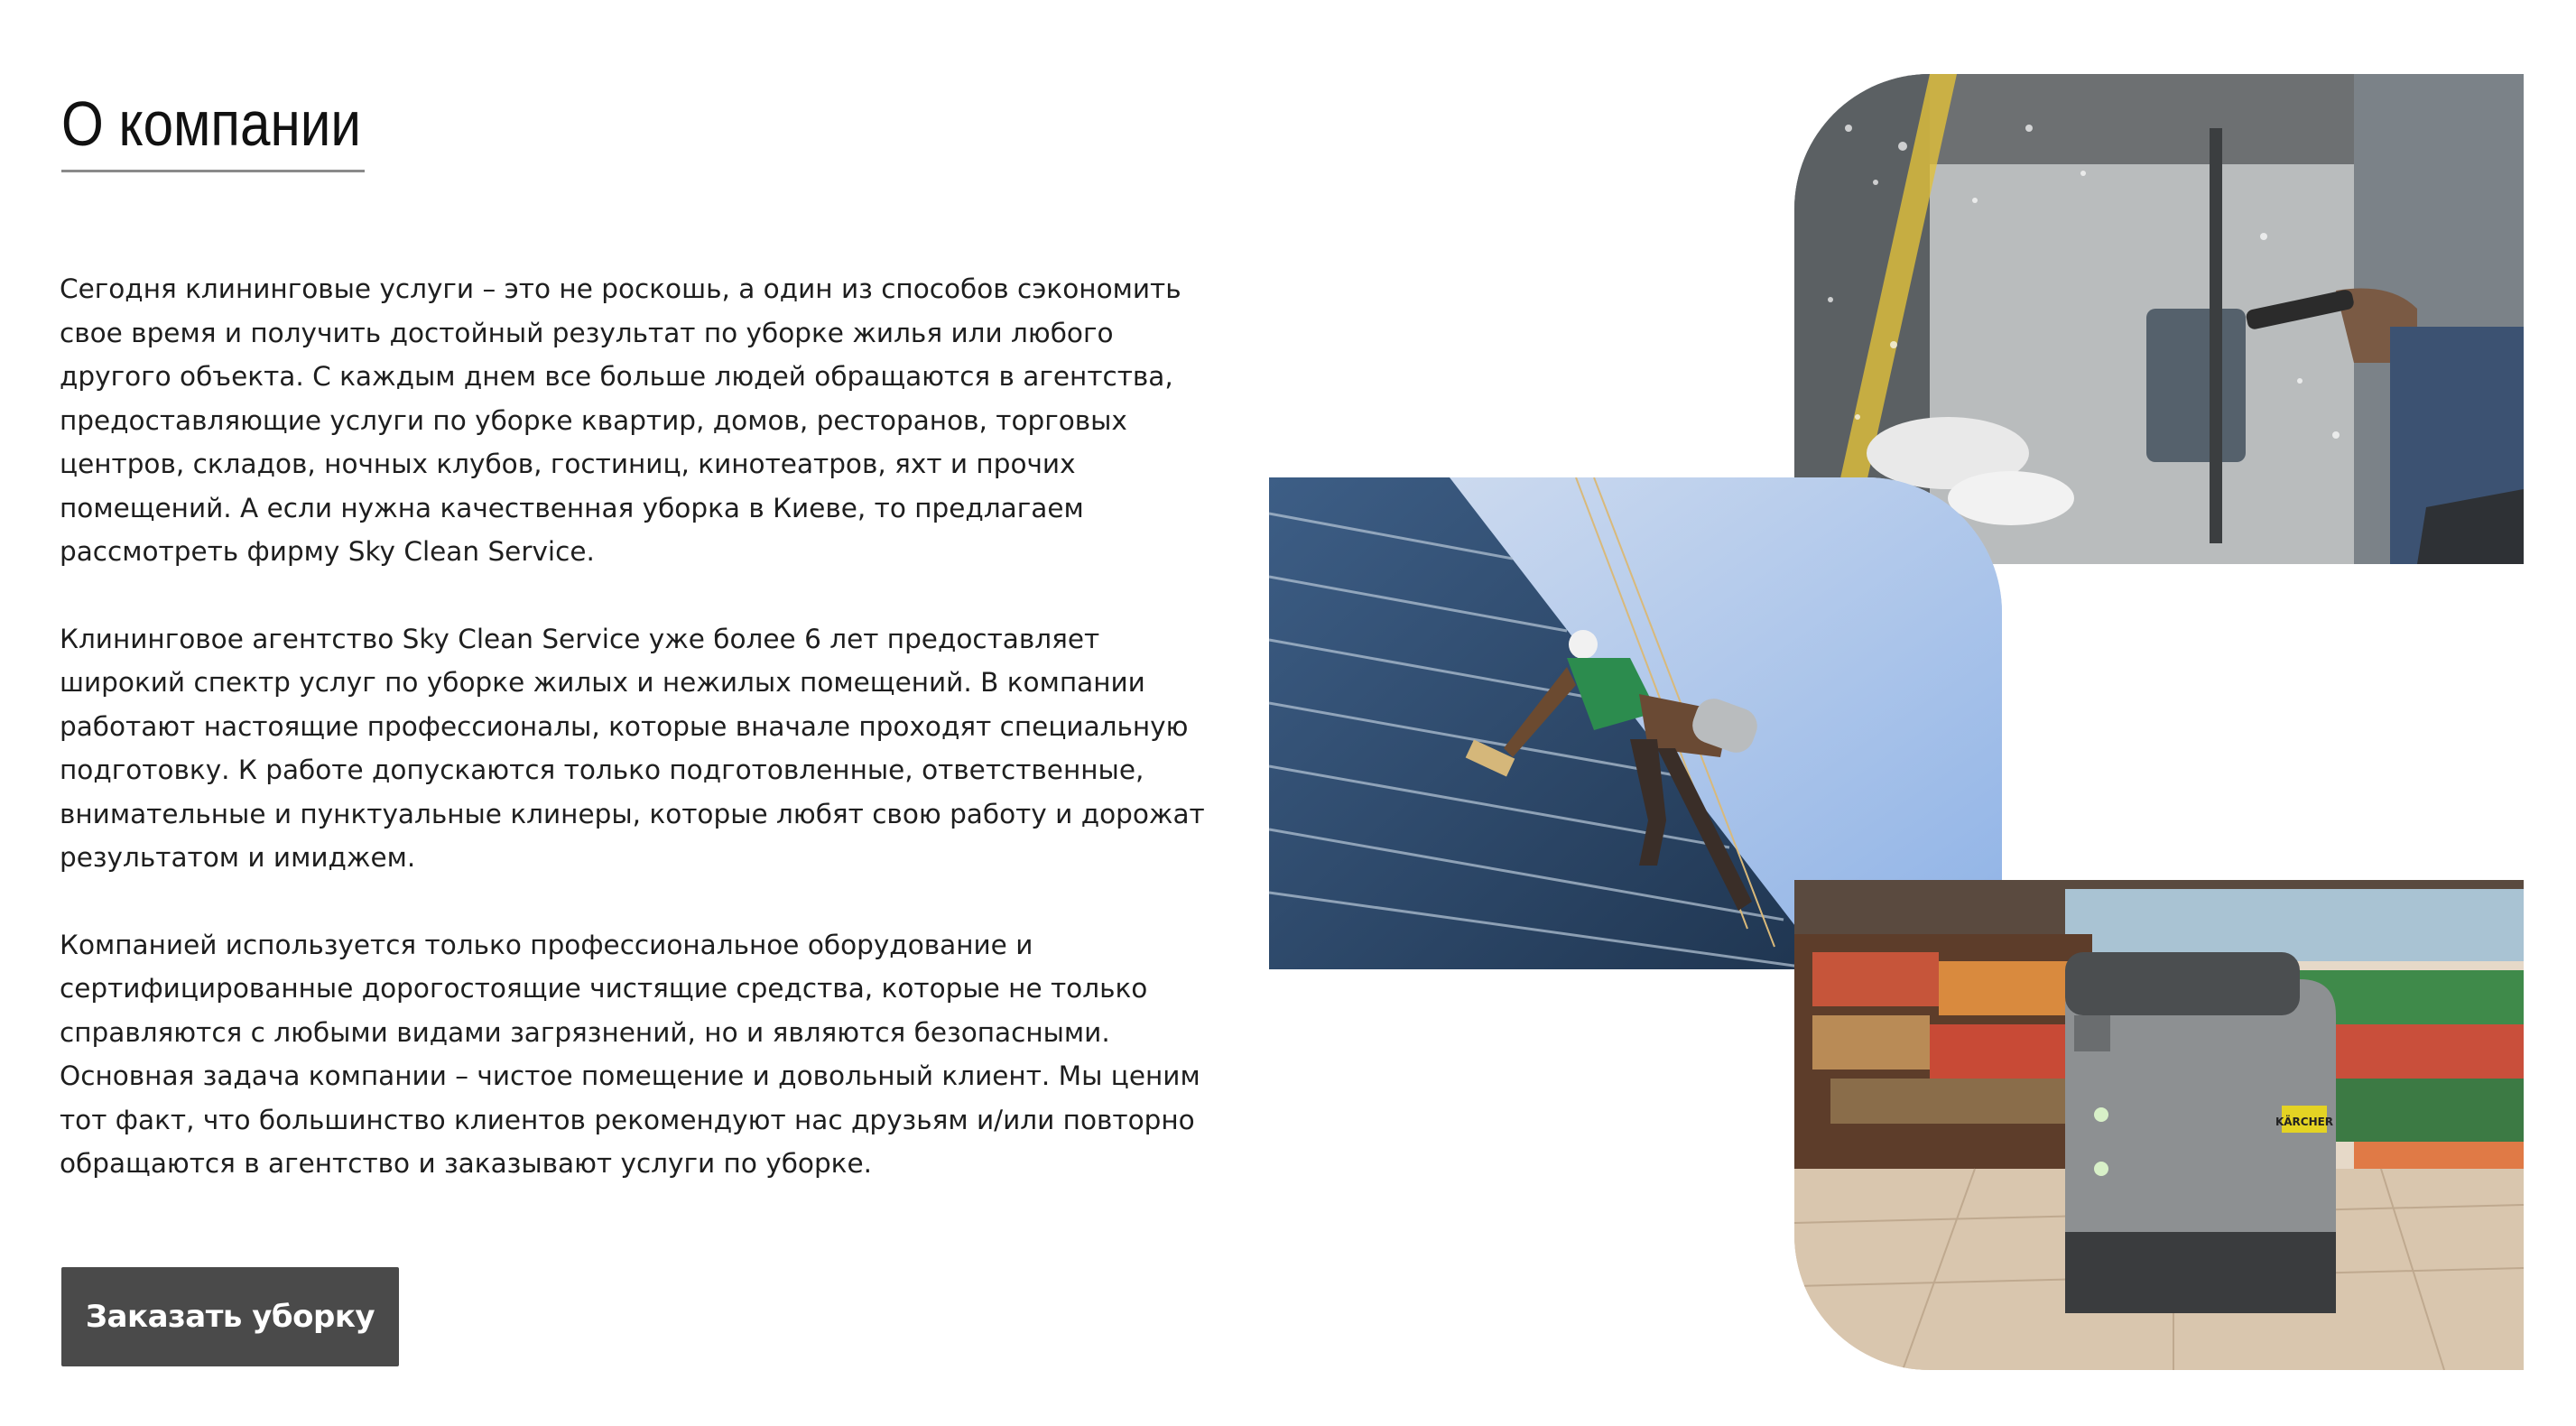 The width and height of the screenshot is (2576, 1426). I want to click on order-cleaning-button: Заказать уборку, so click(230, 1316).